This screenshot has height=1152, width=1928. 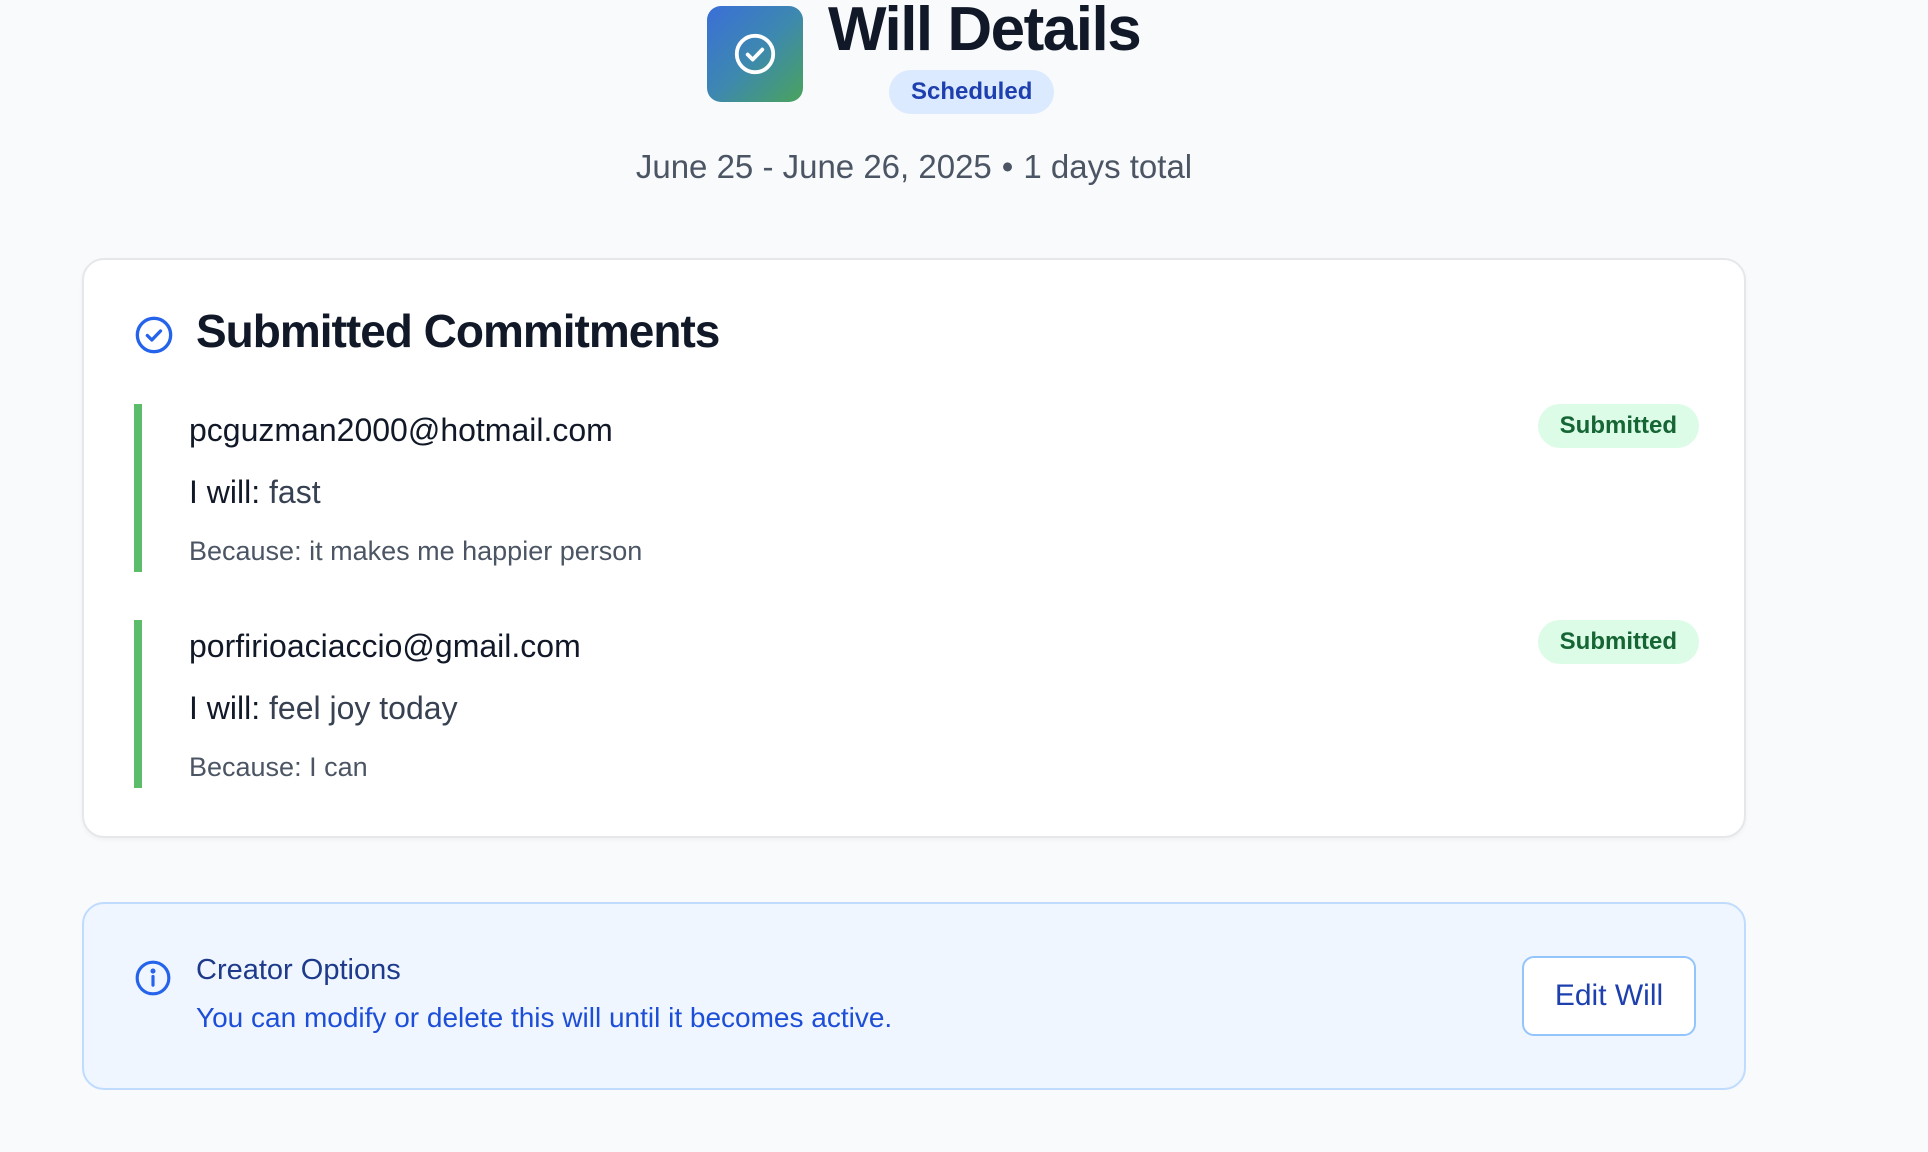 What do you see at coordinates (338, 767) in the screenshot?
I see `because-text: I can` at bounding box center [338, 767].